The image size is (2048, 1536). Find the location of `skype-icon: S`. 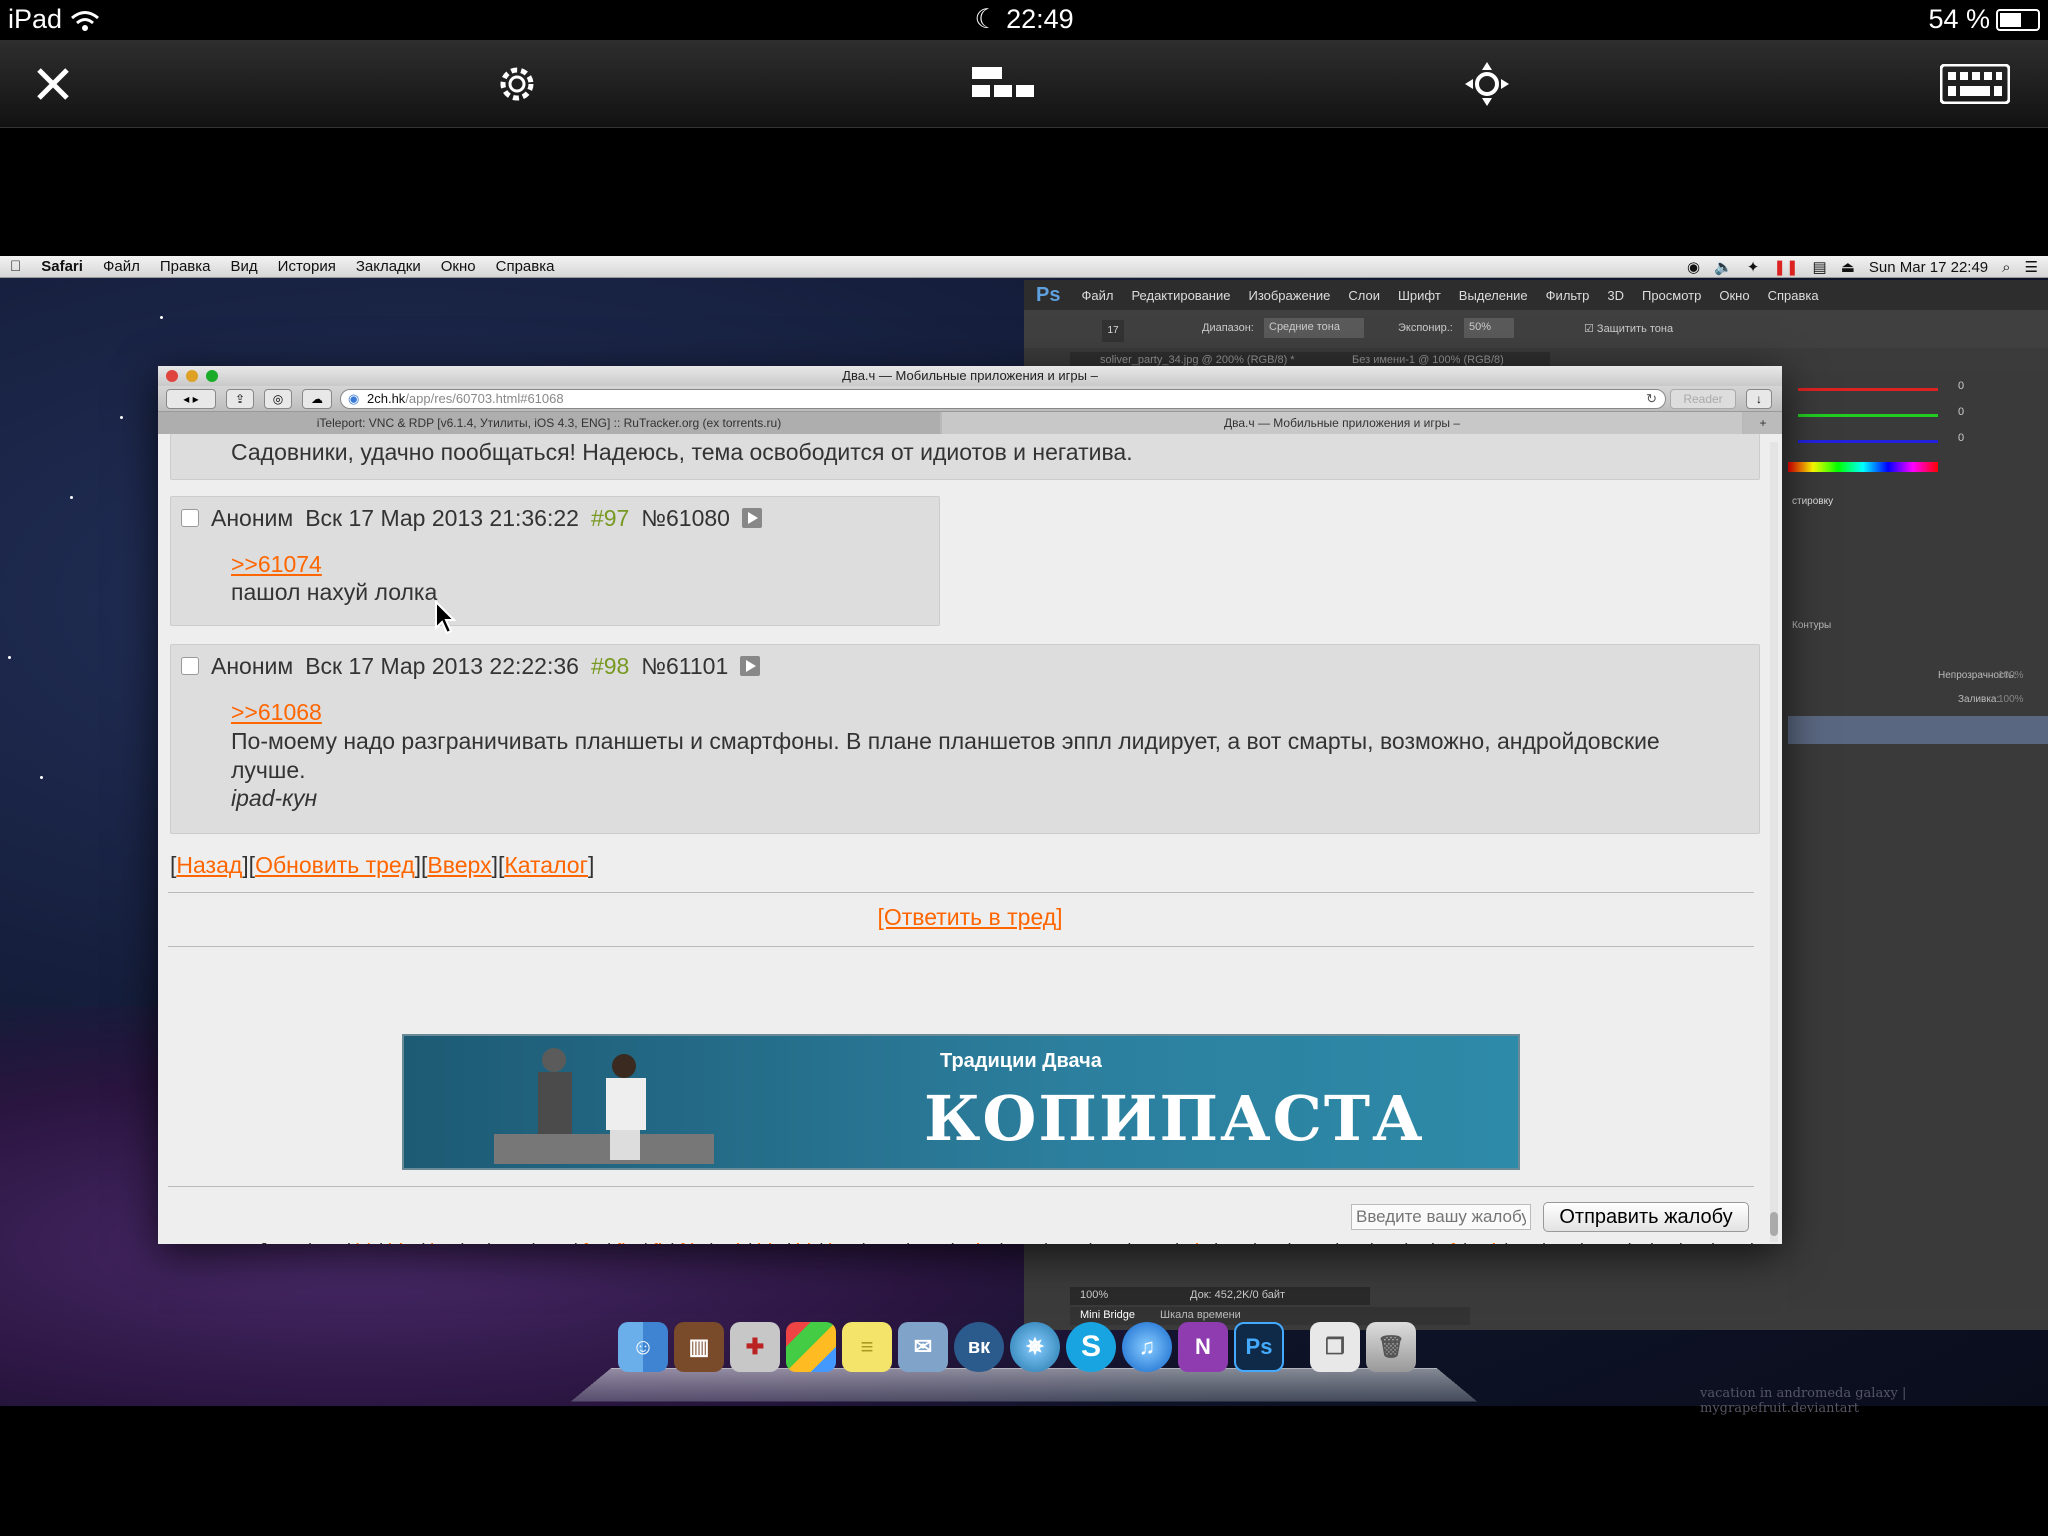

skype-icon: S is located at coordinates (1091, 1347).